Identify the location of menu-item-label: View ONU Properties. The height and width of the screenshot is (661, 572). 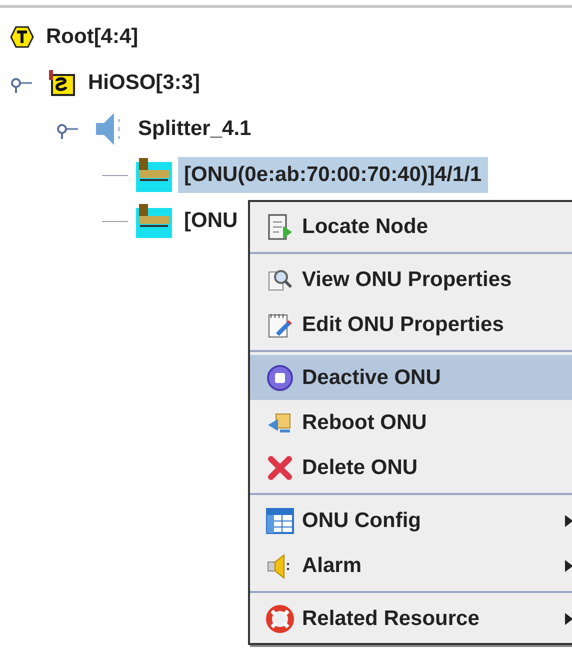
(407, 280).